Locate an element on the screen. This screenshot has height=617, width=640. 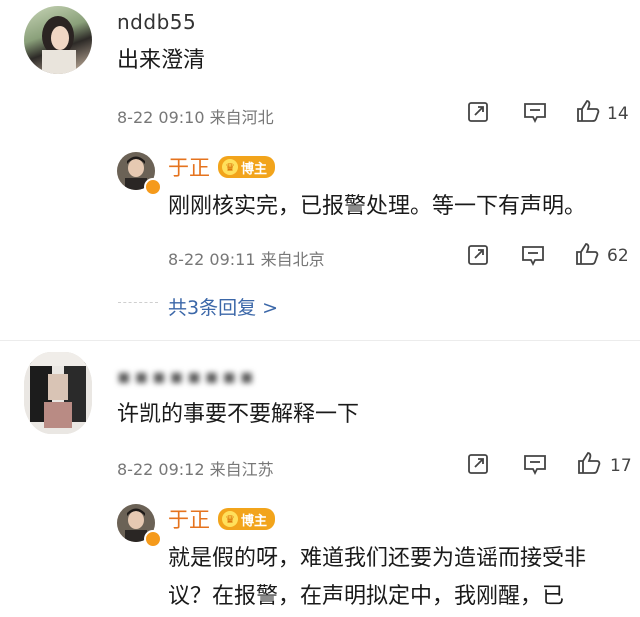
comment-time: 09:10 is located at coordinates (181, 117).